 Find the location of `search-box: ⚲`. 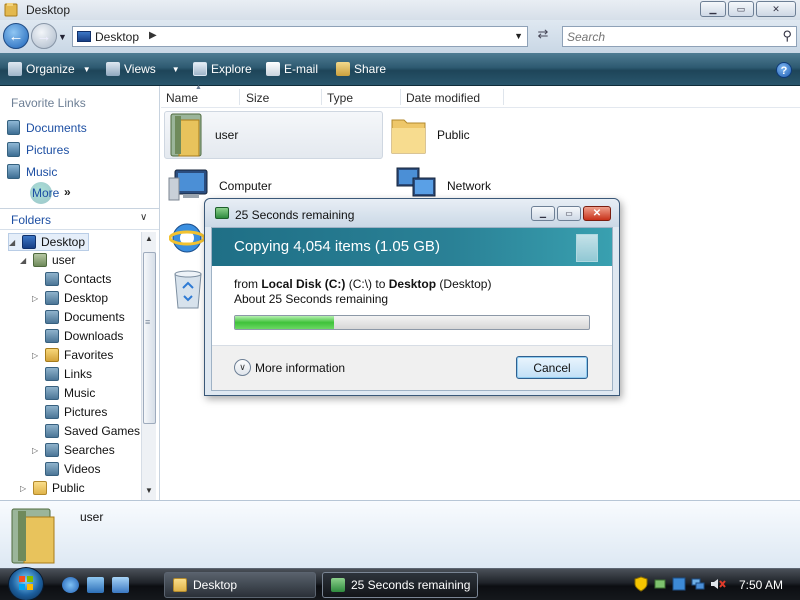

search-box: ⚲ is located at coordinates (679, 36).